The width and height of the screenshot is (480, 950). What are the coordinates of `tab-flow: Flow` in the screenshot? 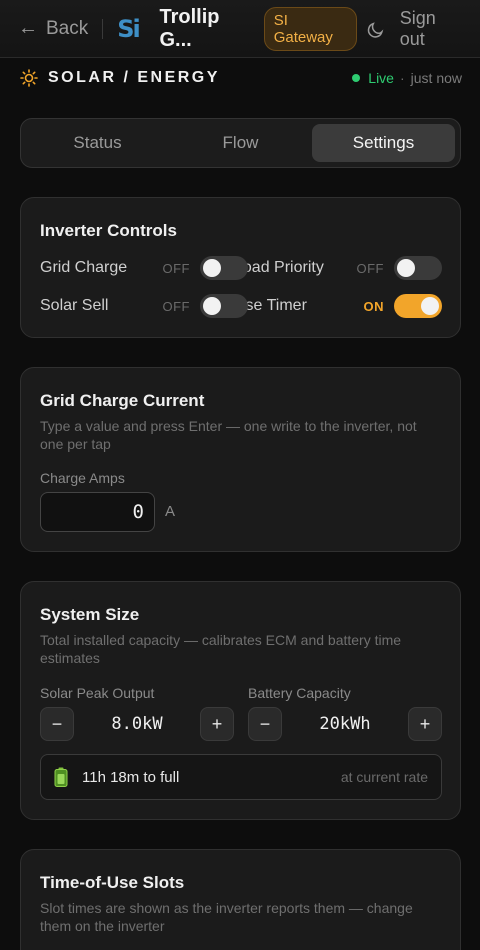 It's located at (240, 143).